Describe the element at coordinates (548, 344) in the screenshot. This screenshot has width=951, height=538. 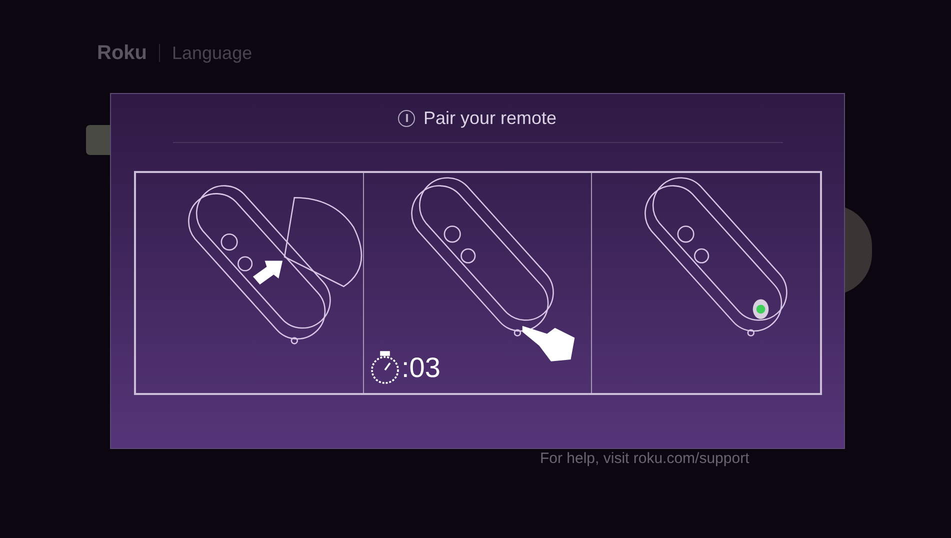
I see `hand-icon` at that location.